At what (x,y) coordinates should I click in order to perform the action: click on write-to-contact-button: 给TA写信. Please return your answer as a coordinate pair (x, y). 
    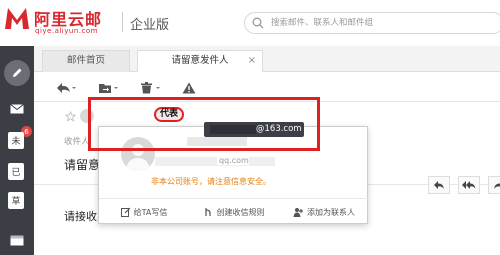
    Looking at the image, I should click on (144, 212).